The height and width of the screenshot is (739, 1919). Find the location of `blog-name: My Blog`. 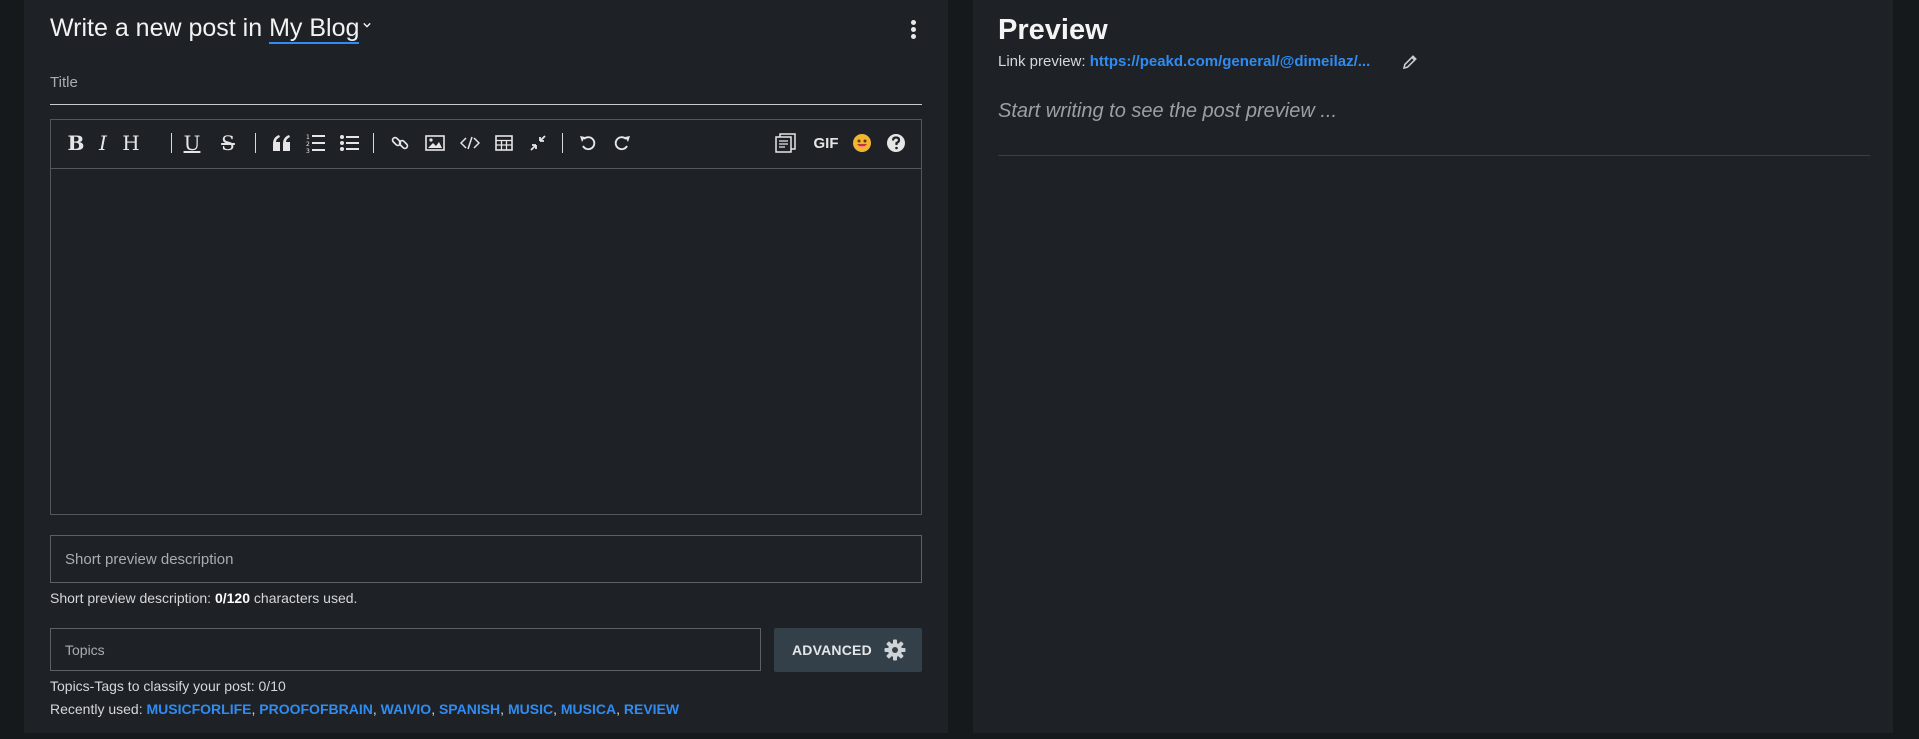

blog-name: My Blog is located at coordinates (314, 28).